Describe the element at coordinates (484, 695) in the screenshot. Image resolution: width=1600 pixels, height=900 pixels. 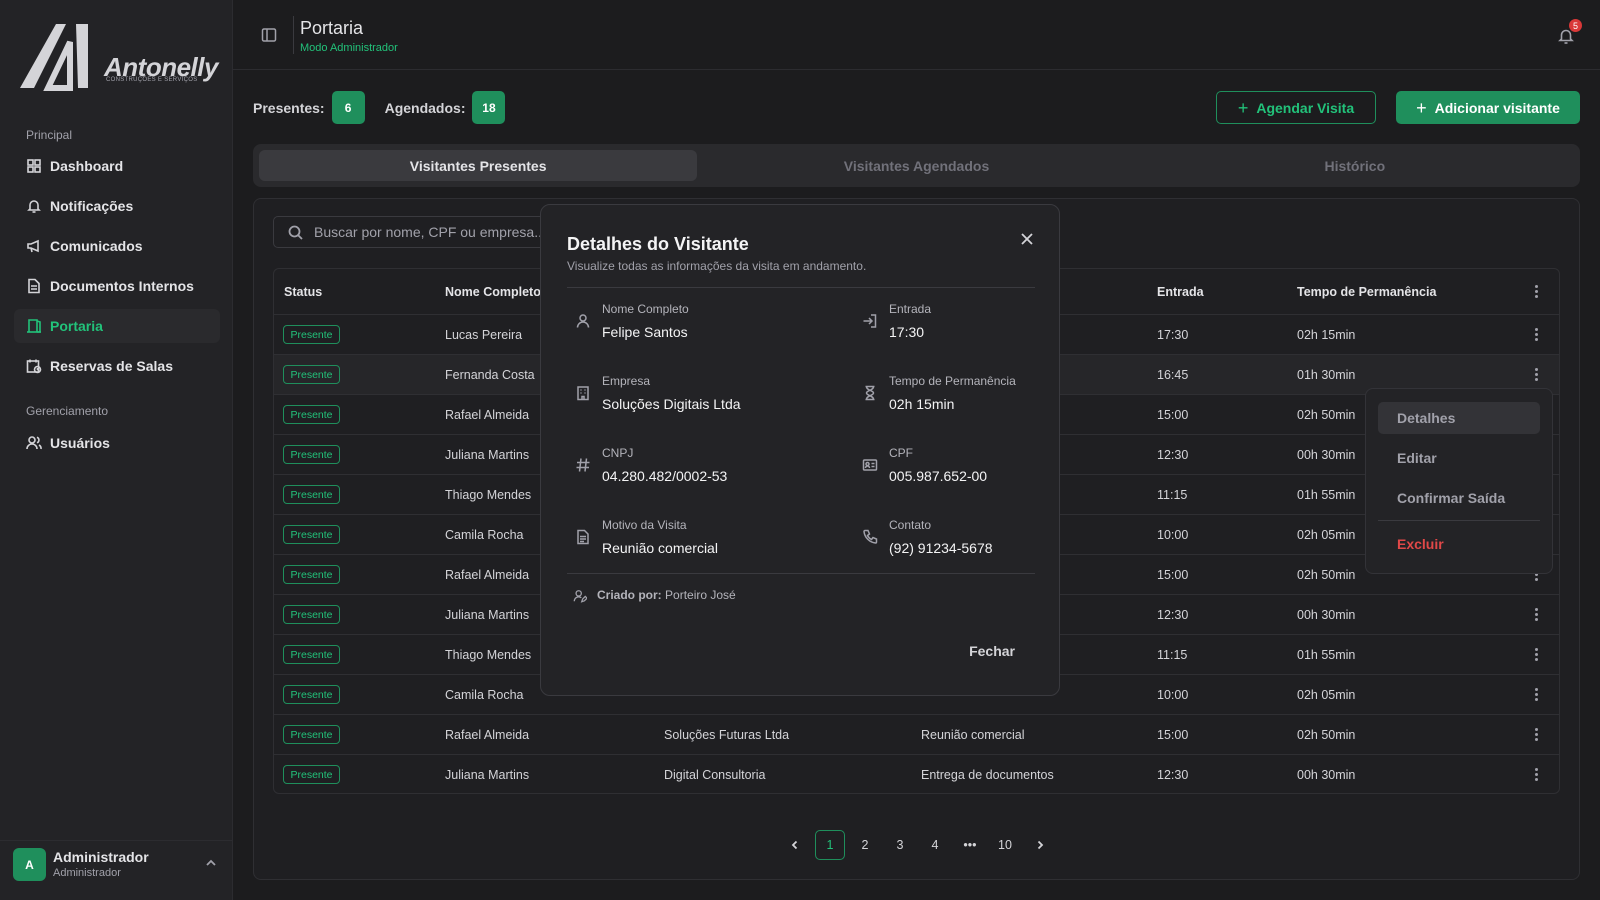
I see `visitor-name: Camila Rocha` at that location.